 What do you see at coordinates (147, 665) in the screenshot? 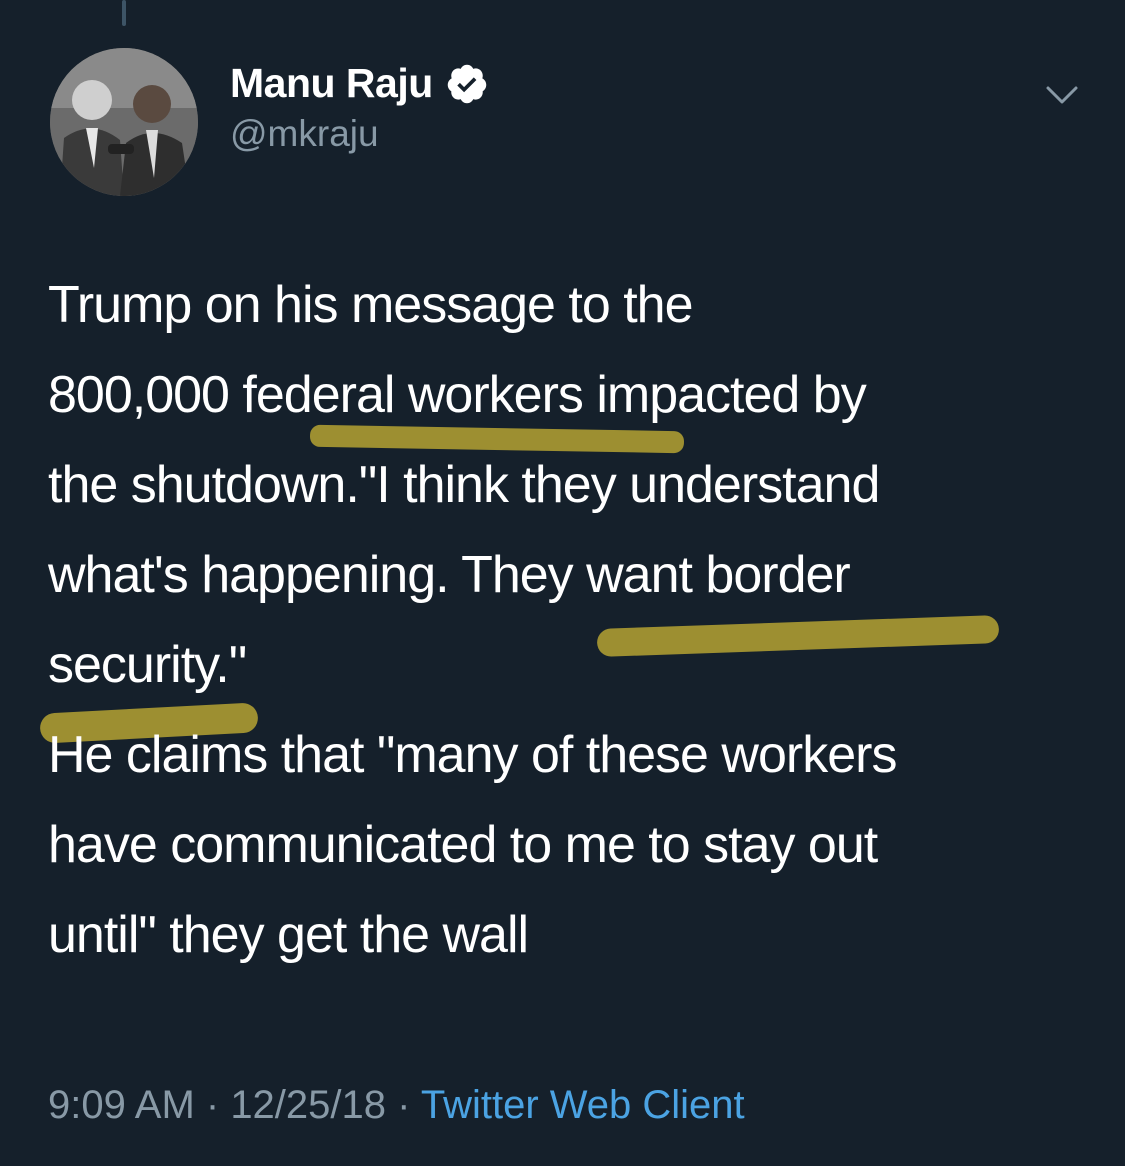
I see `tweet-text-line: security."` at bounding box center [147, 665].